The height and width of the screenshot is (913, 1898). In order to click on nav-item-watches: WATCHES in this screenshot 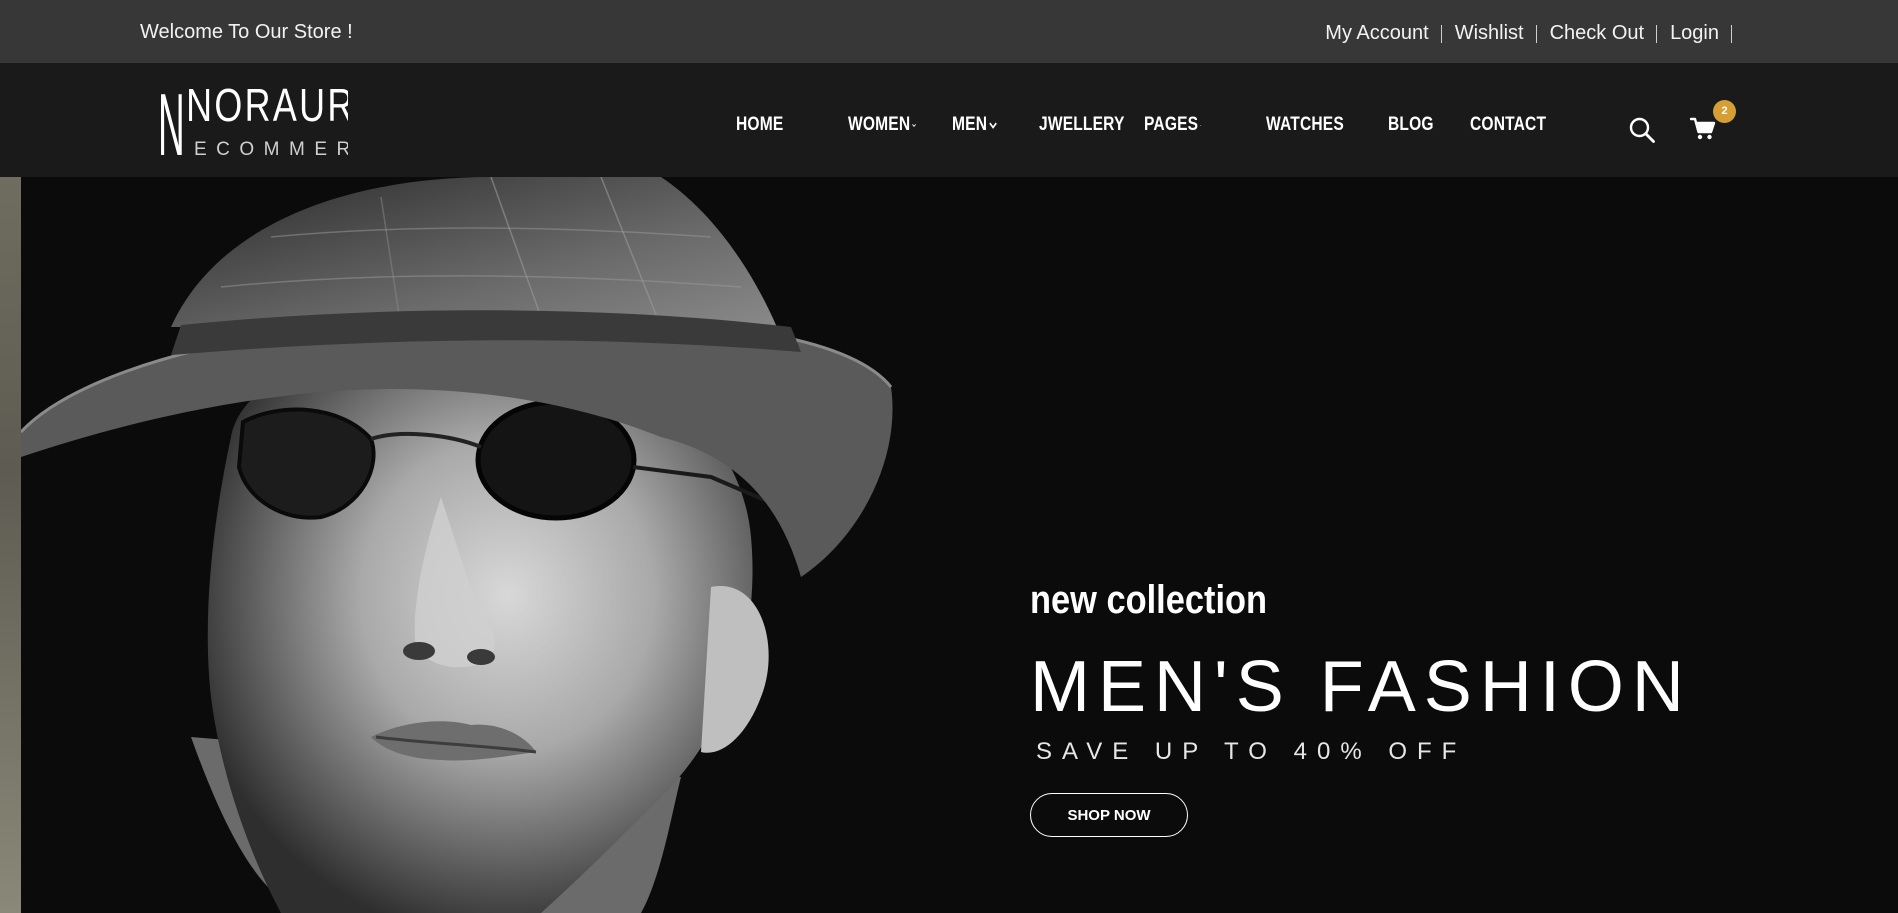, I will do `click(1305, 125)`.